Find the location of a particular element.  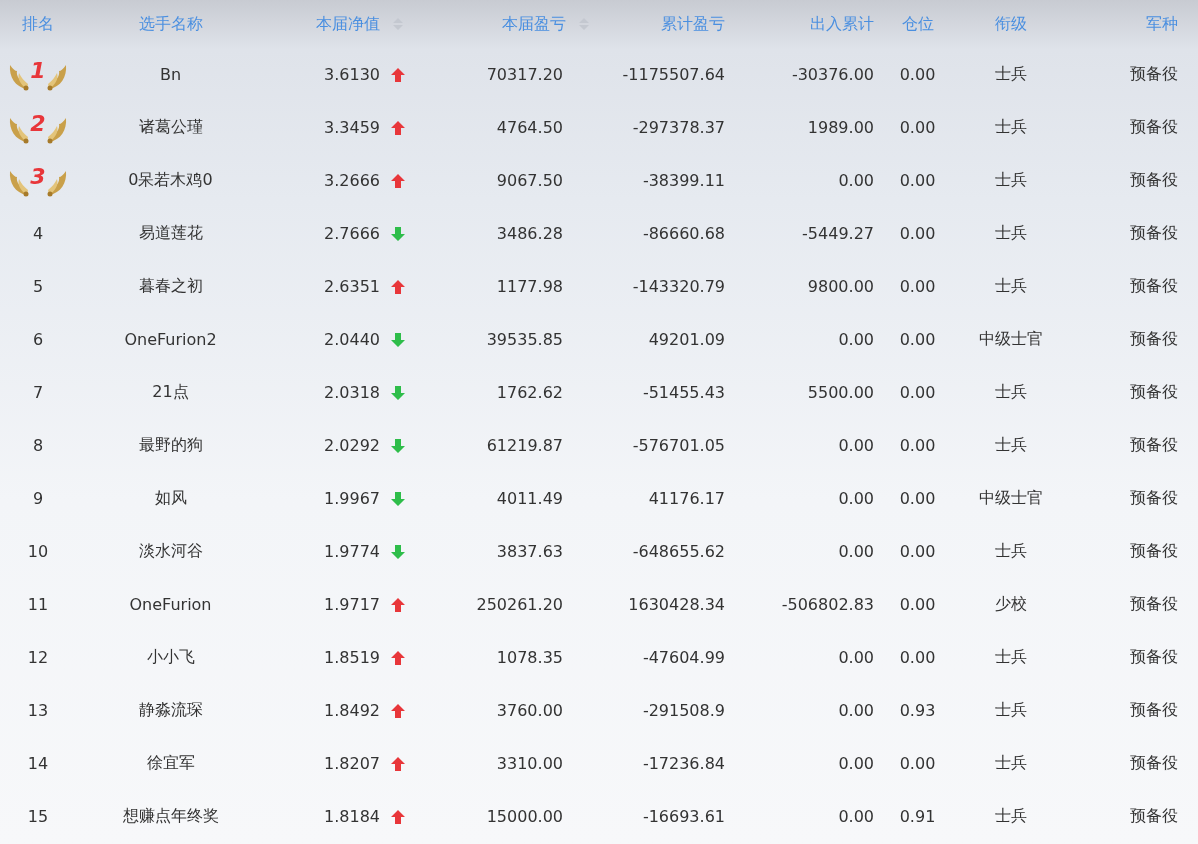

column-header: 选手名称 is located at coordinates (170, 24).